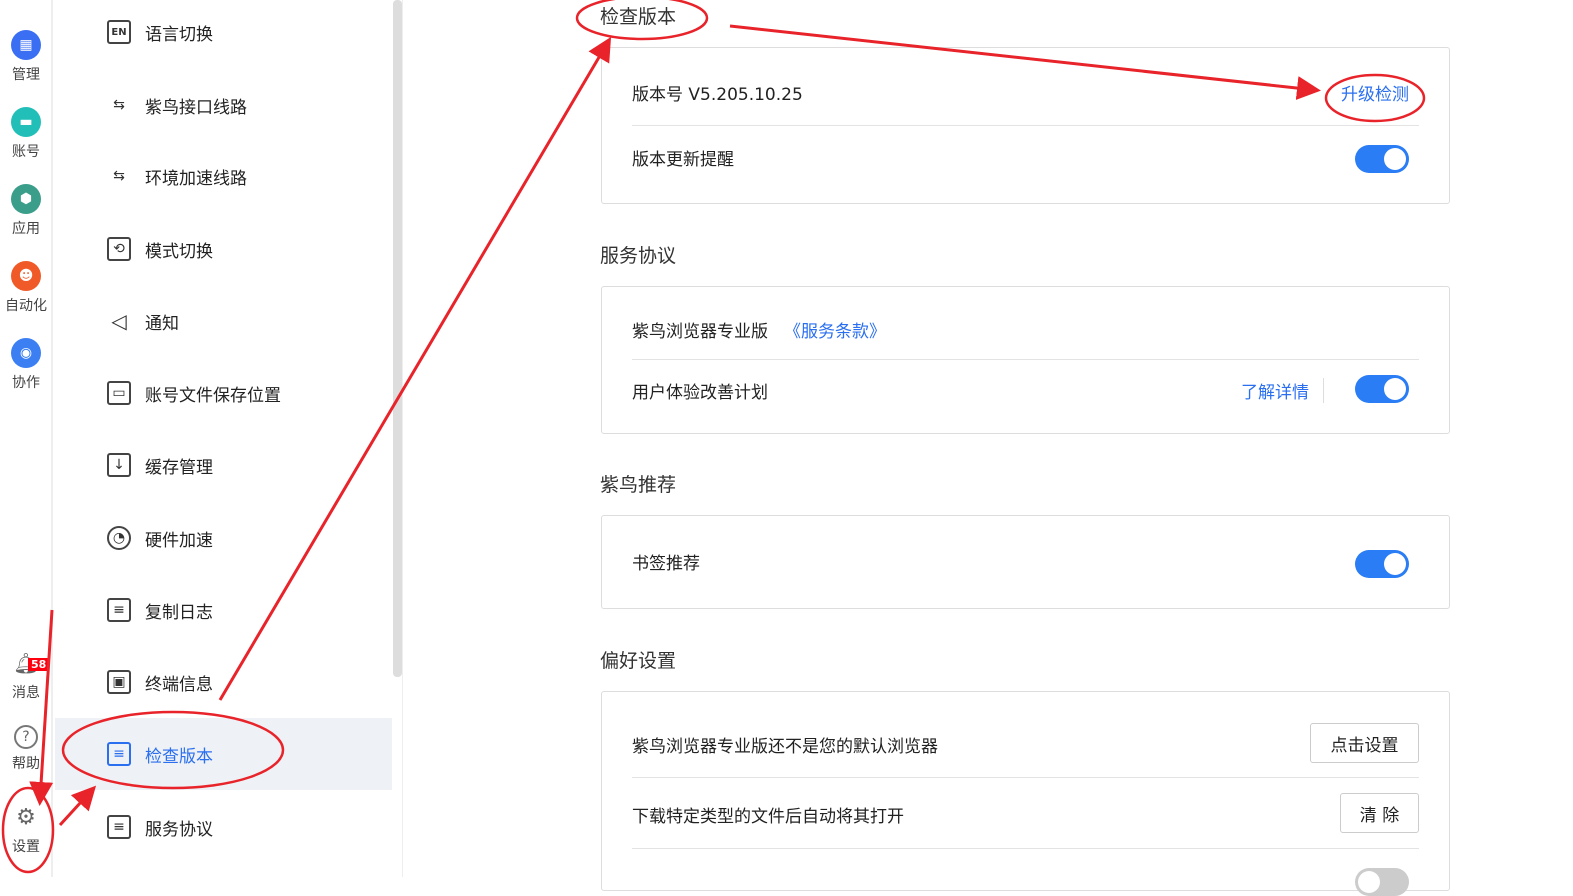 The width and height of the screenshot is (1573, 896). What do you see at coordinates (26, 847) in the screenshot?
I see `rail-label: 设置` at bounding box center [26, 847].